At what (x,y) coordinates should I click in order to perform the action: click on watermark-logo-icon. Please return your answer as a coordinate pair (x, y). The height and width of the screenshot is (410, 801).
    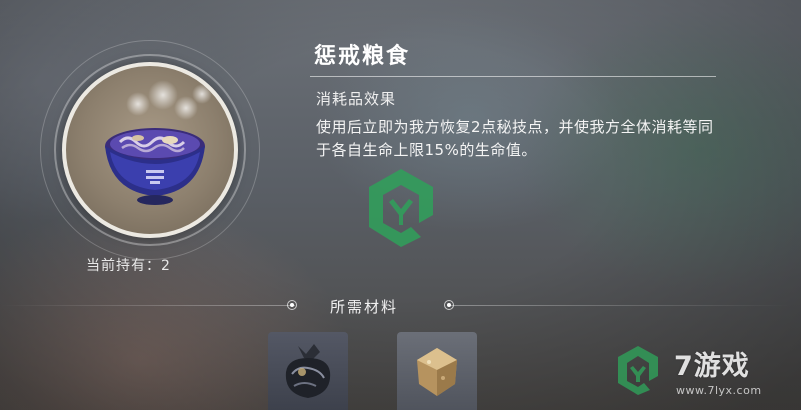
    Looking at the image, I should click on (401, 207).